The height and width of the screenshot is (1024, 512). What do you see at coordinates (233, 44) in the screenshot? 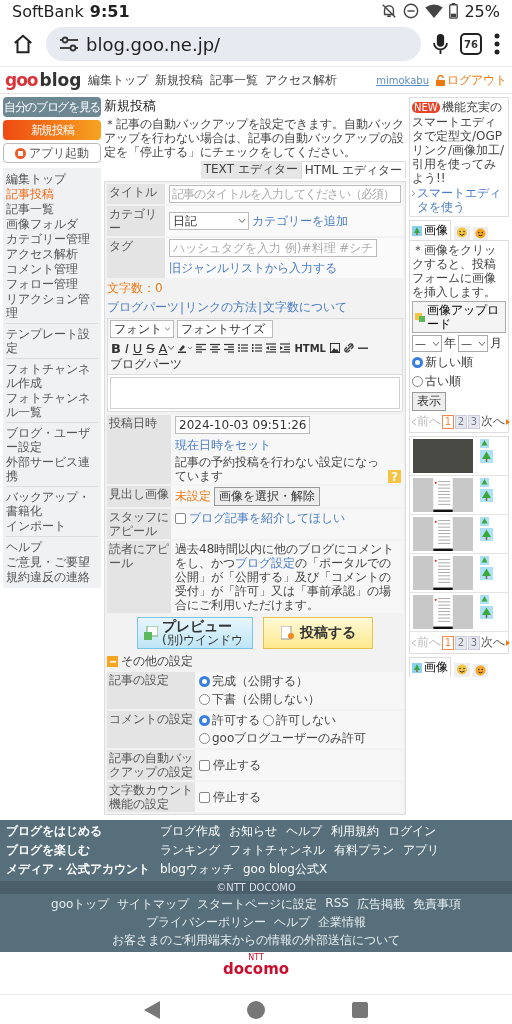
I see `address-bar: blog.goo.ne.jp/` at bounding box center [233, 44].